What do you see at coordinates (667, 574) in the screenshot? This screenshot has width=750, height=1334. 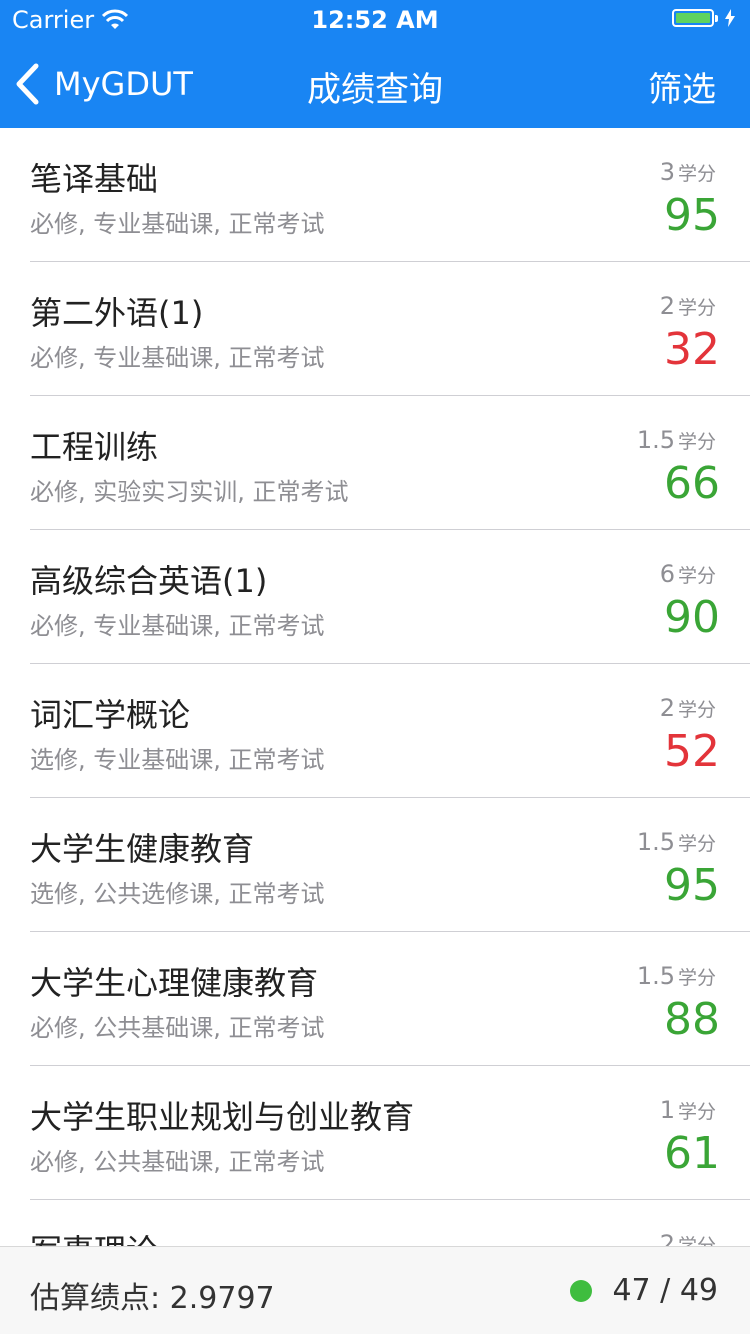 I see `credit-value: 6` at bounding box center [667, 574].